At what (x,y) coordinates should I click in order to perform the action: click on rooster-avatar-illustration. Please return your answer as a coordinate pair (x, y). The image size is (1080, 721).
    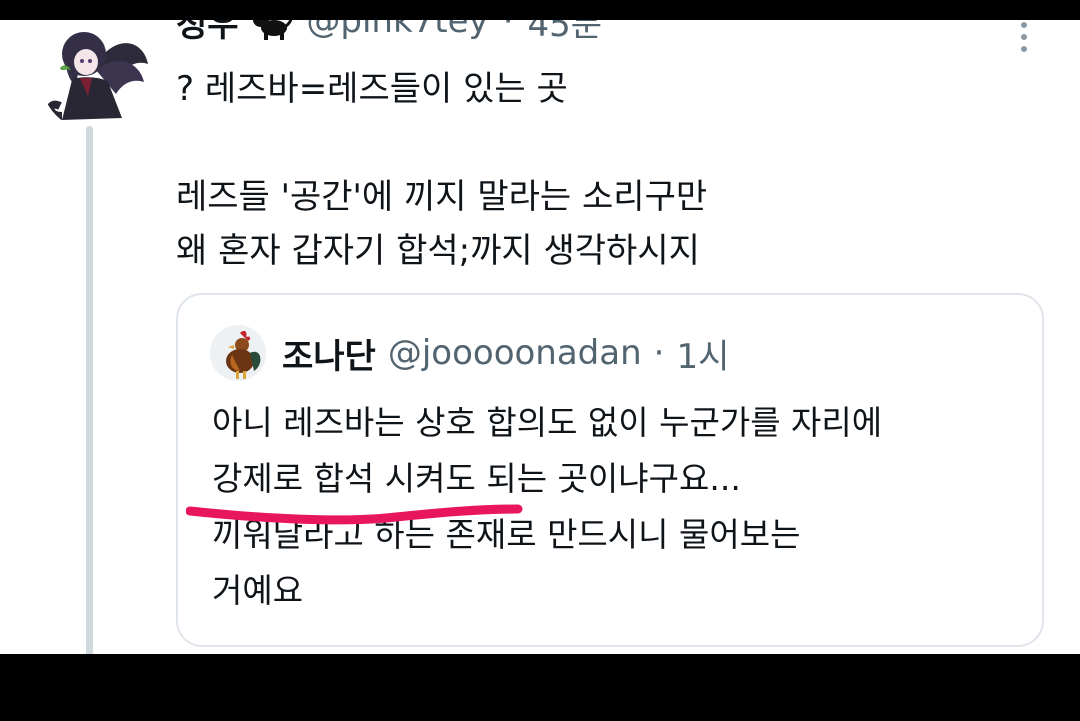
    Looking at the image, I should click on (238, 353).